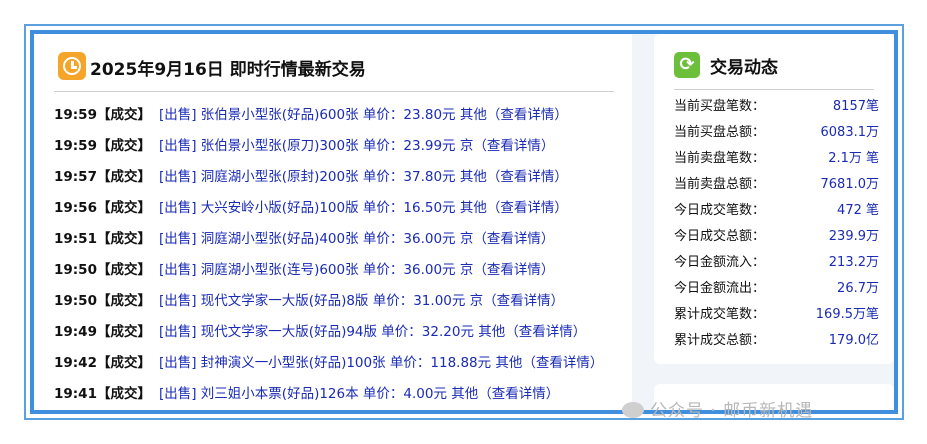 This screenshot has width=927, height=444. I want to click on stat-row: 累计成交笔数： 169.5万笔, so click(776, 315).